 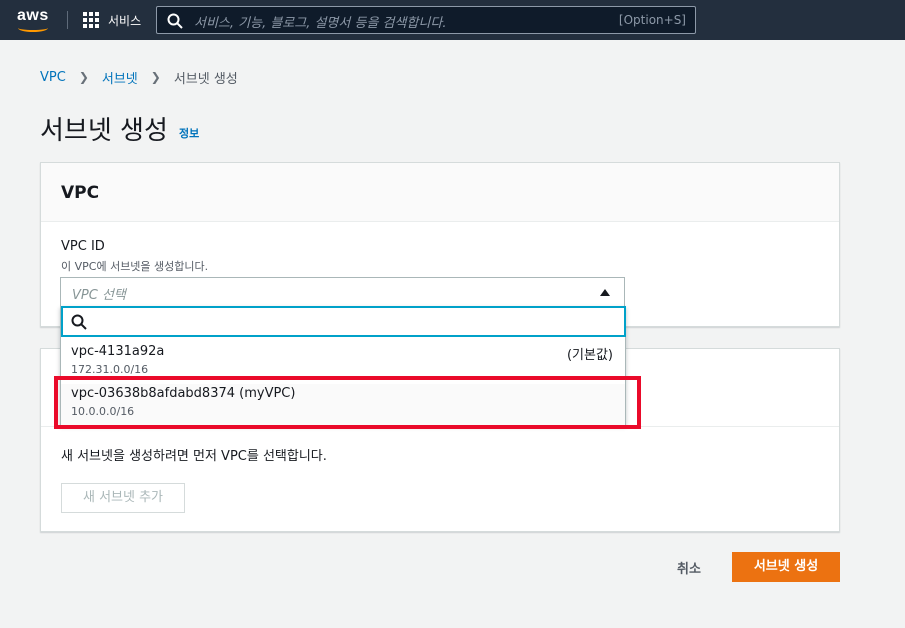 What do you see at coordinates (67, 20) in the screenshot?
I see `nav-divider` at bounding box center [67, 20].